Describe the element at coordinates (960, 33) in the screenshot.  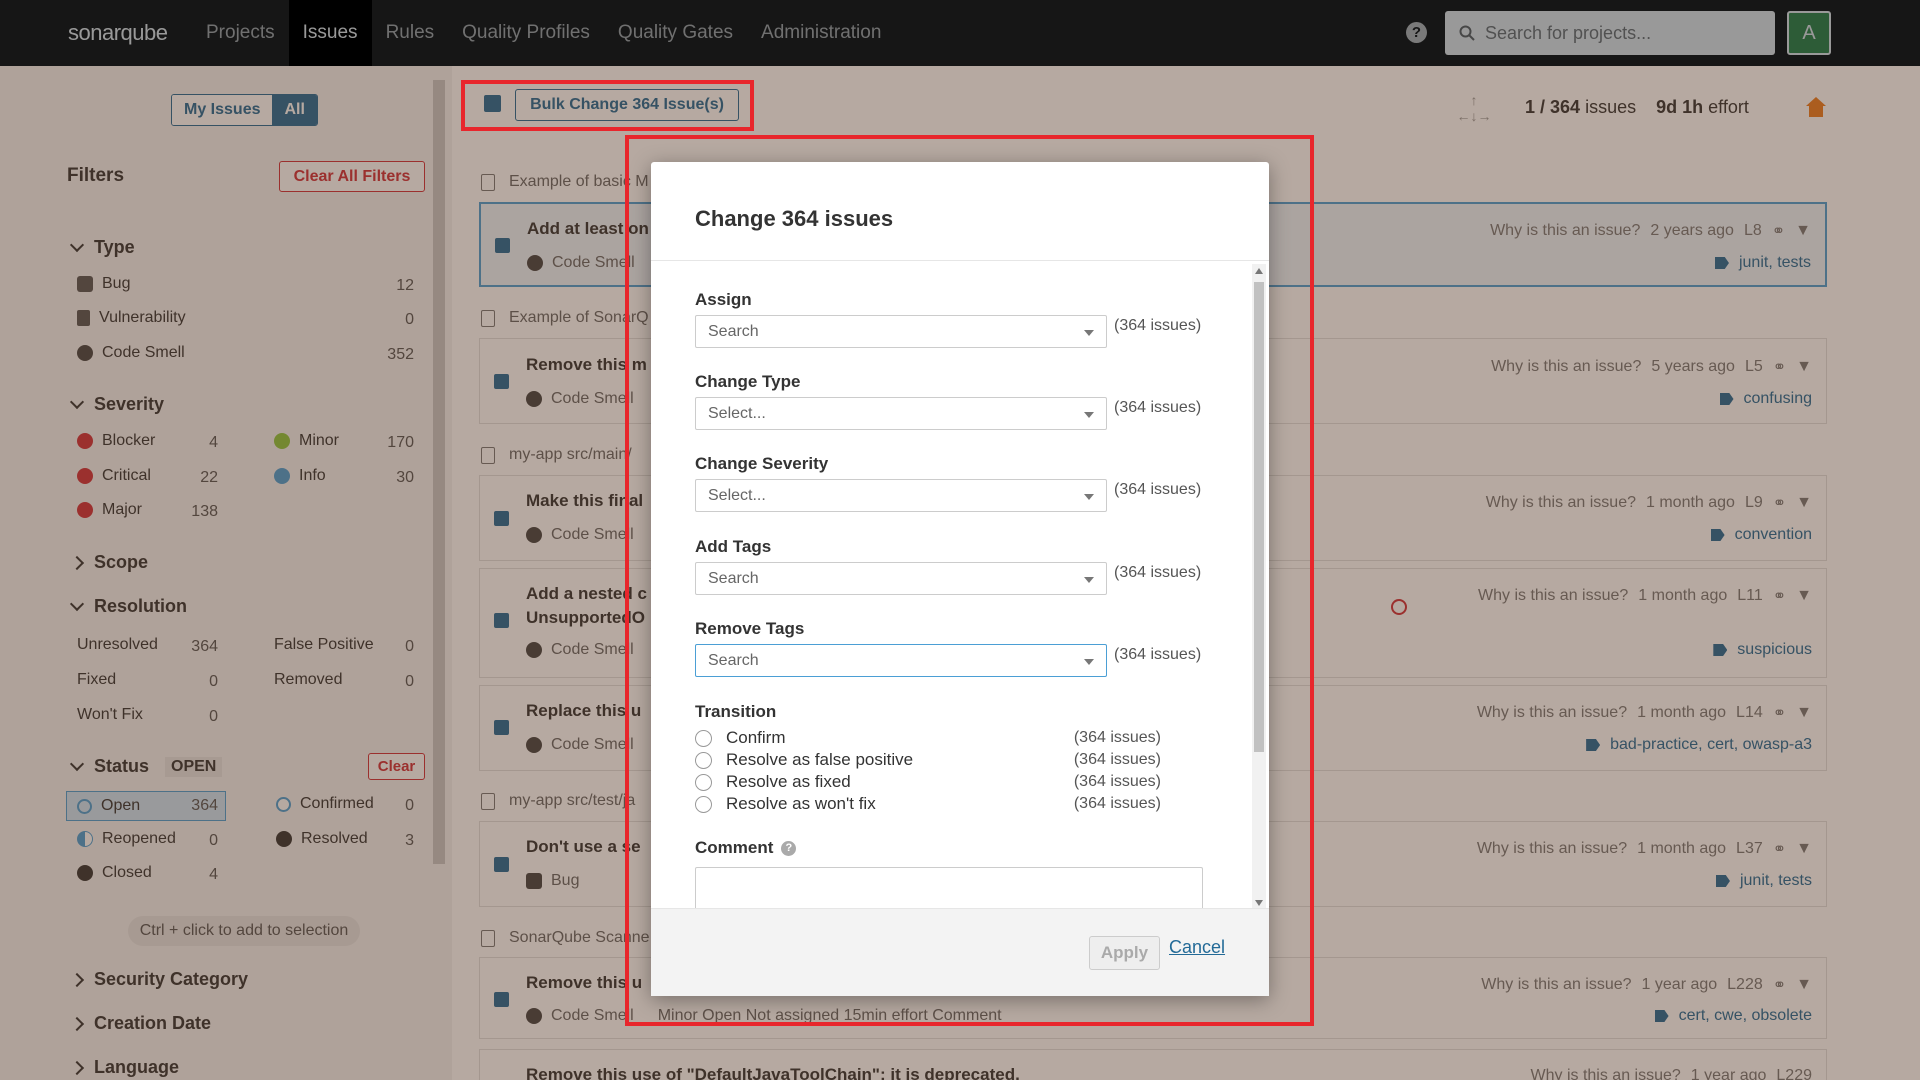
I see `navbar-dim-overlay` at that location.